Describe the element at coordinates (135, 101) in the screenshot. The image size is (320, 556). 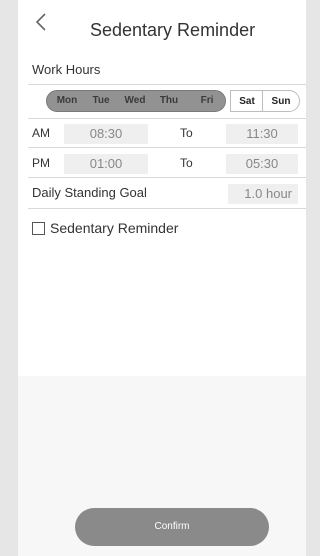
I see `day-wed: Wed` at that location.